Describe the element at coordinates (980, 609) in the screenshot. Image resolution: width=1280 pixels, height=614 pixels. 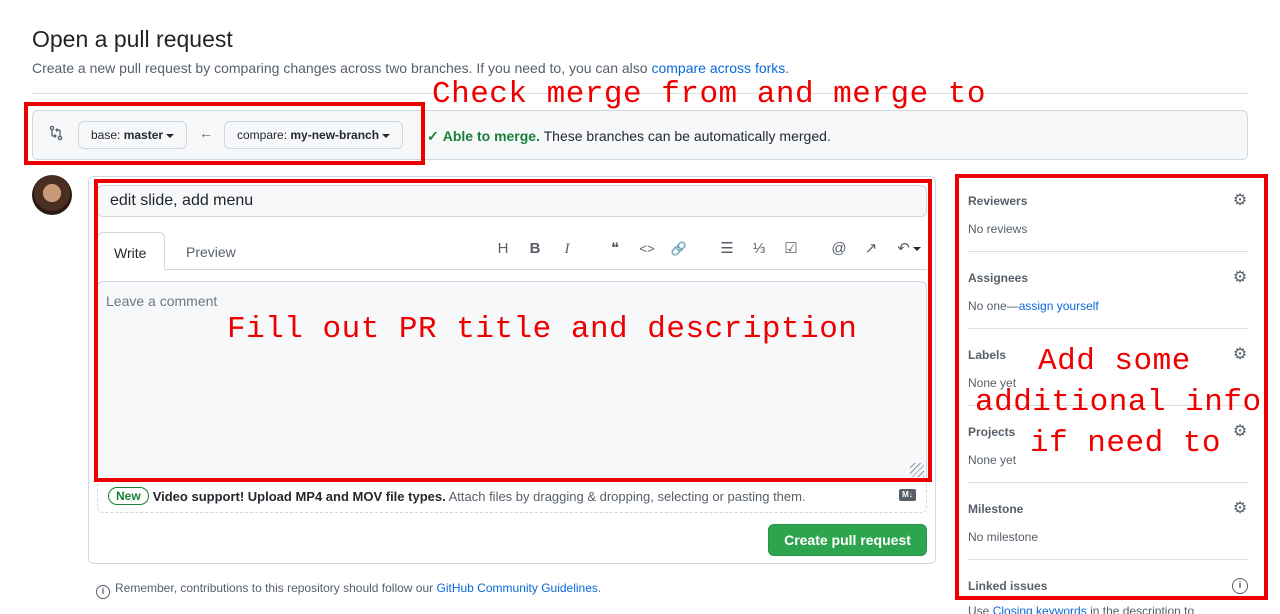
I see `linked-use: Use` at that location.